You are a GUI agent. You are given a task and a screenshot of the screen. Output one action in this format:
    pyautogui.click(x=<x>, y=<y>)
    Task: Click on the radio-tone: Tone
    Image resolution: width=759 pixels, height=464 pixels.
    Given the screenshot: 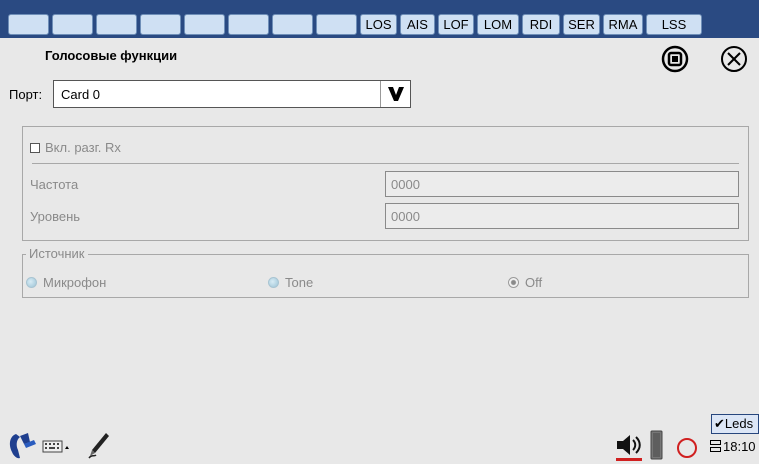 What is the action you would take?
    pyautogui.click(x=290, y=282)
    